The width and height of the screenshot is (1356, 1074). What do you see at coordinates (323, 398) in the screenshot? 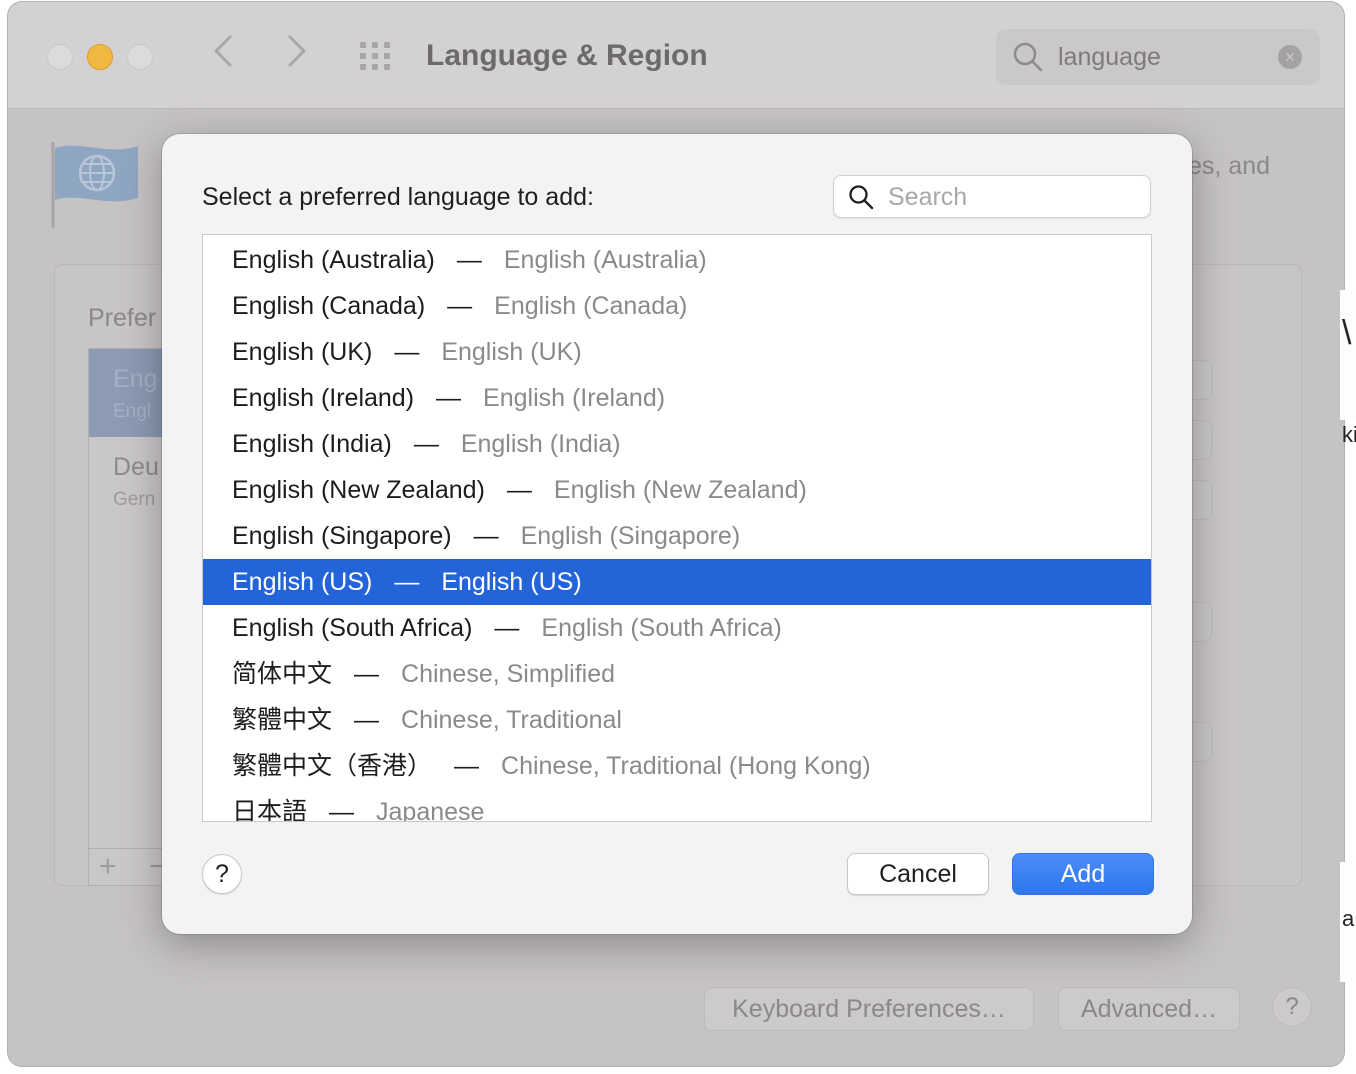
I see `language-native-name: English (Ireland)` at bounding box center [323, 398].